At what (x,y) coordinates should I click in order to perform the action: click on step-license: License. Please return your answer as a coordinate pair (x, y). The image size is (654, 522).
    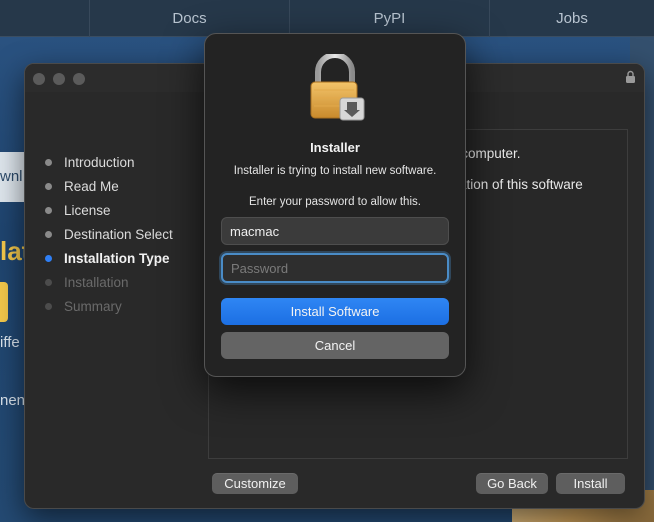
    Looking at the image, I should click on (109, 210).